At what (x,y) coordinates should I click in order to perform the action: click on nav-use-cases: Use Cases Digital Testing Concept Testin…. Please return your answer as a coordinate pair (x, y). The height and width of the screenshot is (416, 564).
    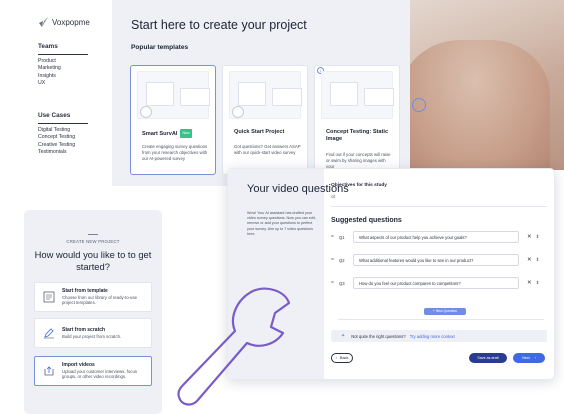
    Looking at the image, I should click on (63, 134).